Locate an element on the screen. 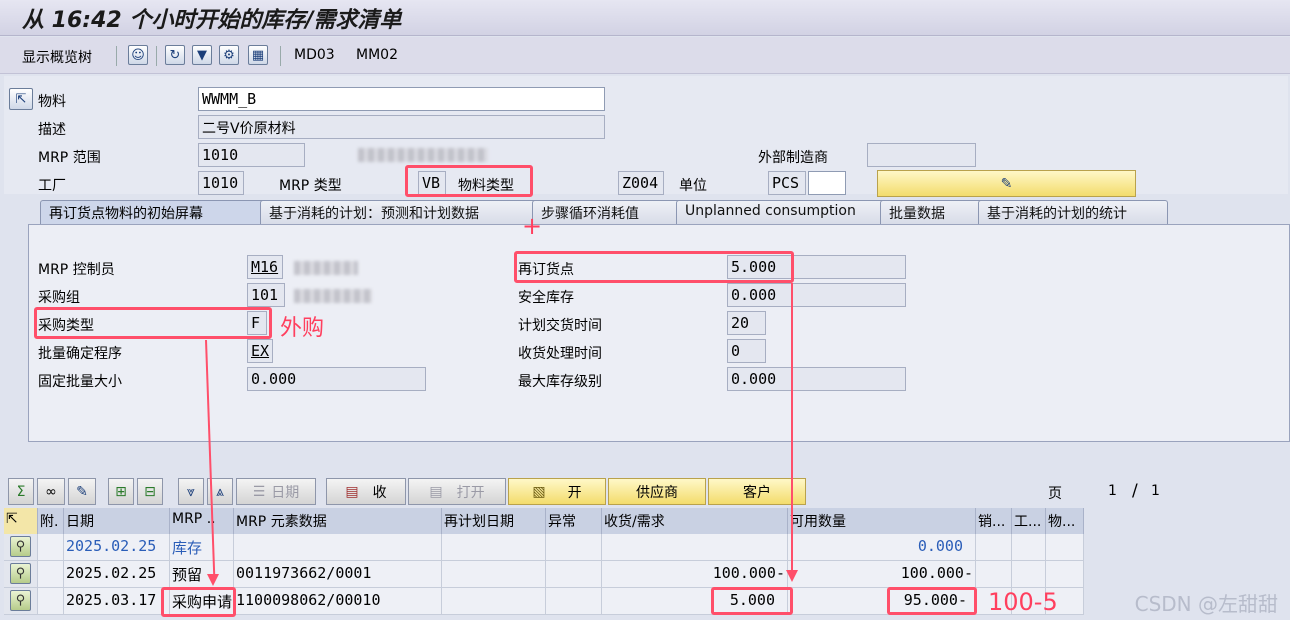 Image resolution: width=1290 pixels, height=620 pixels. open-item-button: ▧ 开 is located at coordinates (557, 491).